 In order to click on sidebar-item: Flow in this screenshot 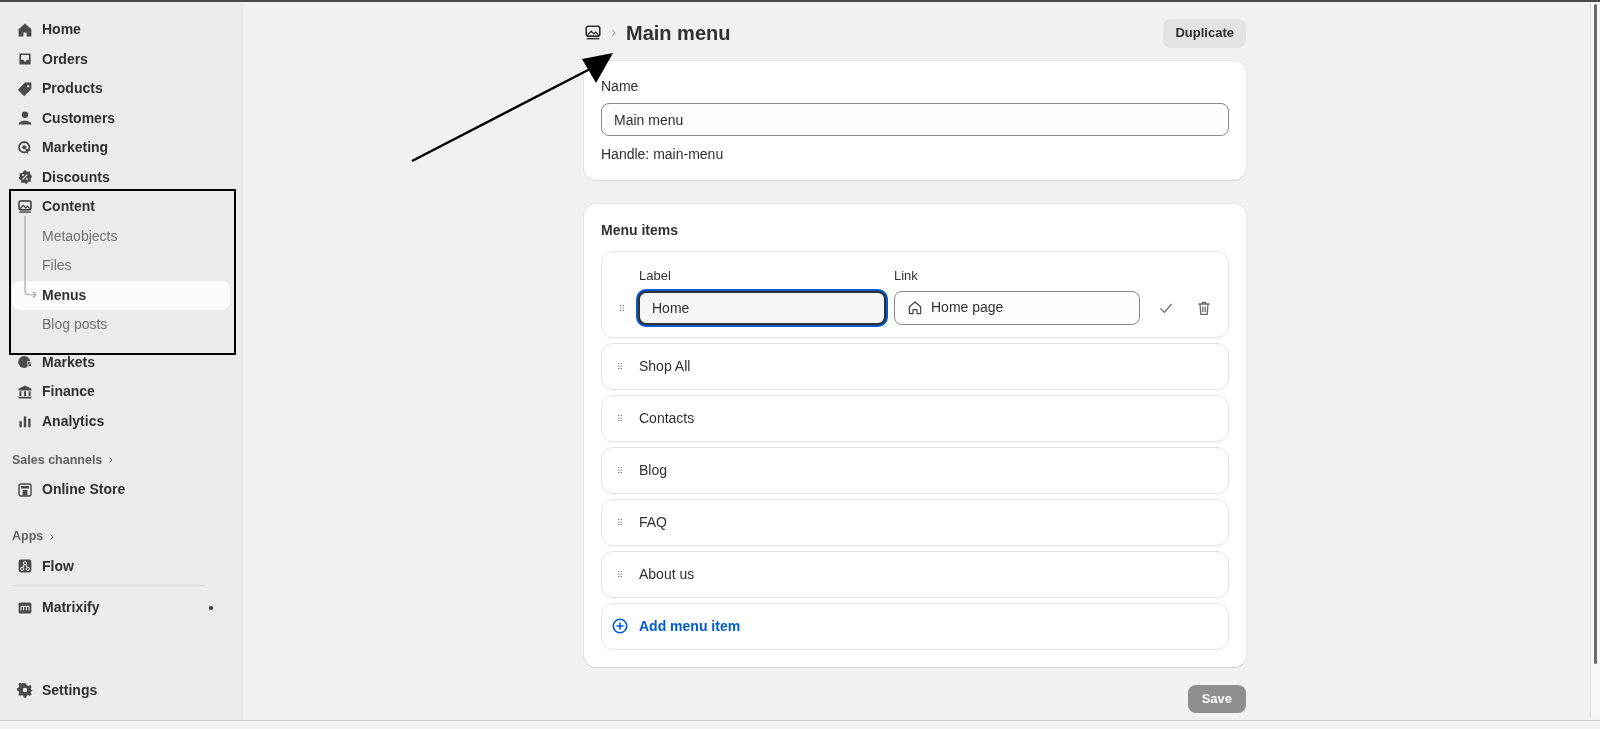, I will do `click(121, 566)`.